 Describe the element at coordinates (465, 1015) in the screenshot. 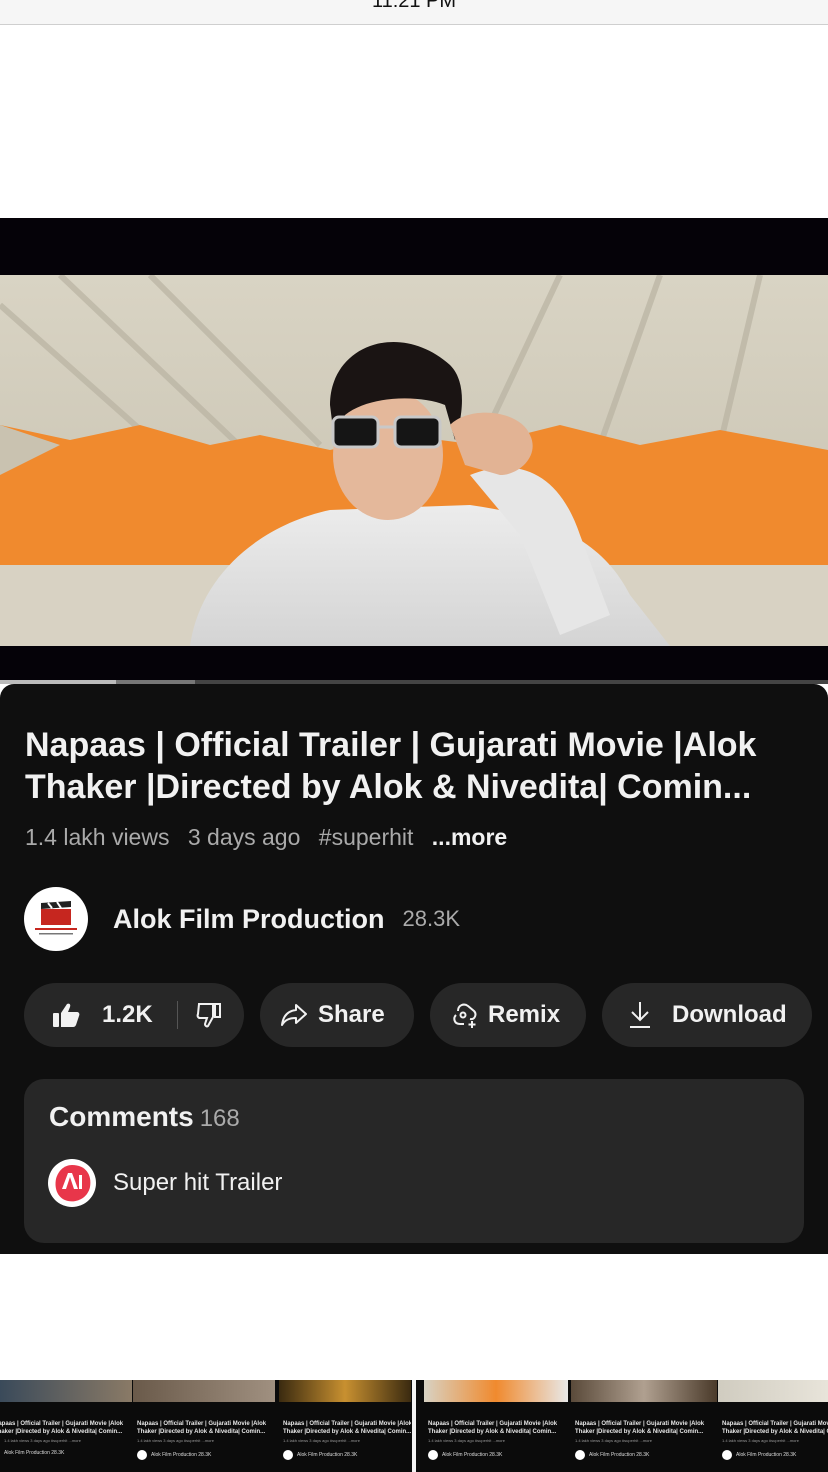

I see `remix-icon` at that location.